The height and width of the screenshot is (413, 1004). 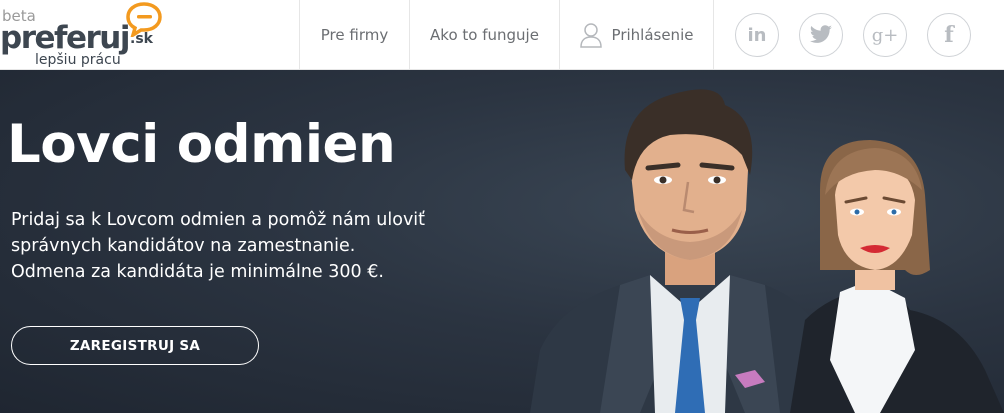 I want to click on logo: beta preferuj .sk lepšiu prácu, so click(x=87, y=35).